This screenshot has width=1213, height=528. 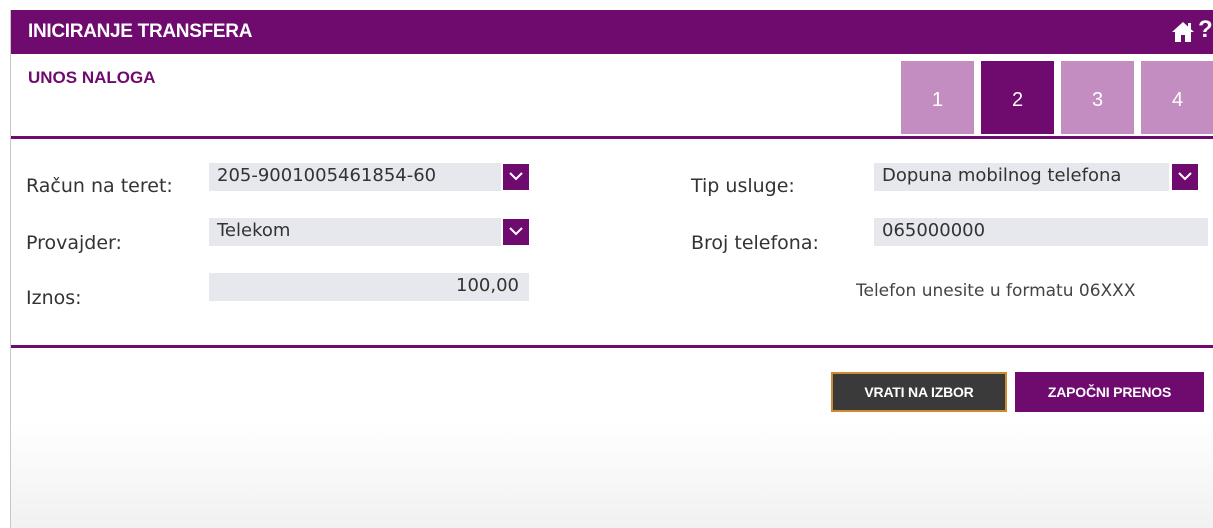 What do you see at coordinates (919, 392) in the screenshot?
I see `back-to-selection-button: VRATI NA IZBOR` at bounding box center [919, 392].